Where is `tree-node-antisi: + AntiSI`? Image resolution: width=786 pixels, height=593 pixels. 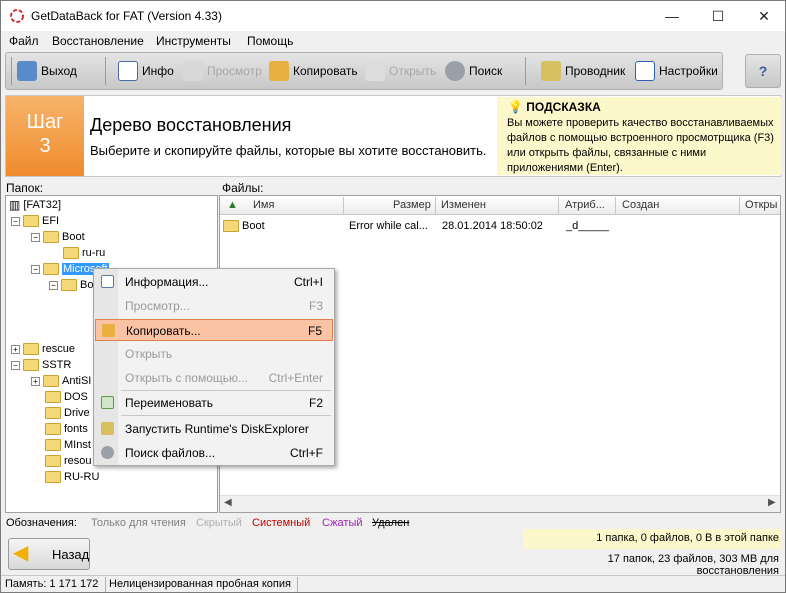
tree-node-antisi: + AntiSI is located at coordinates (61, 381).